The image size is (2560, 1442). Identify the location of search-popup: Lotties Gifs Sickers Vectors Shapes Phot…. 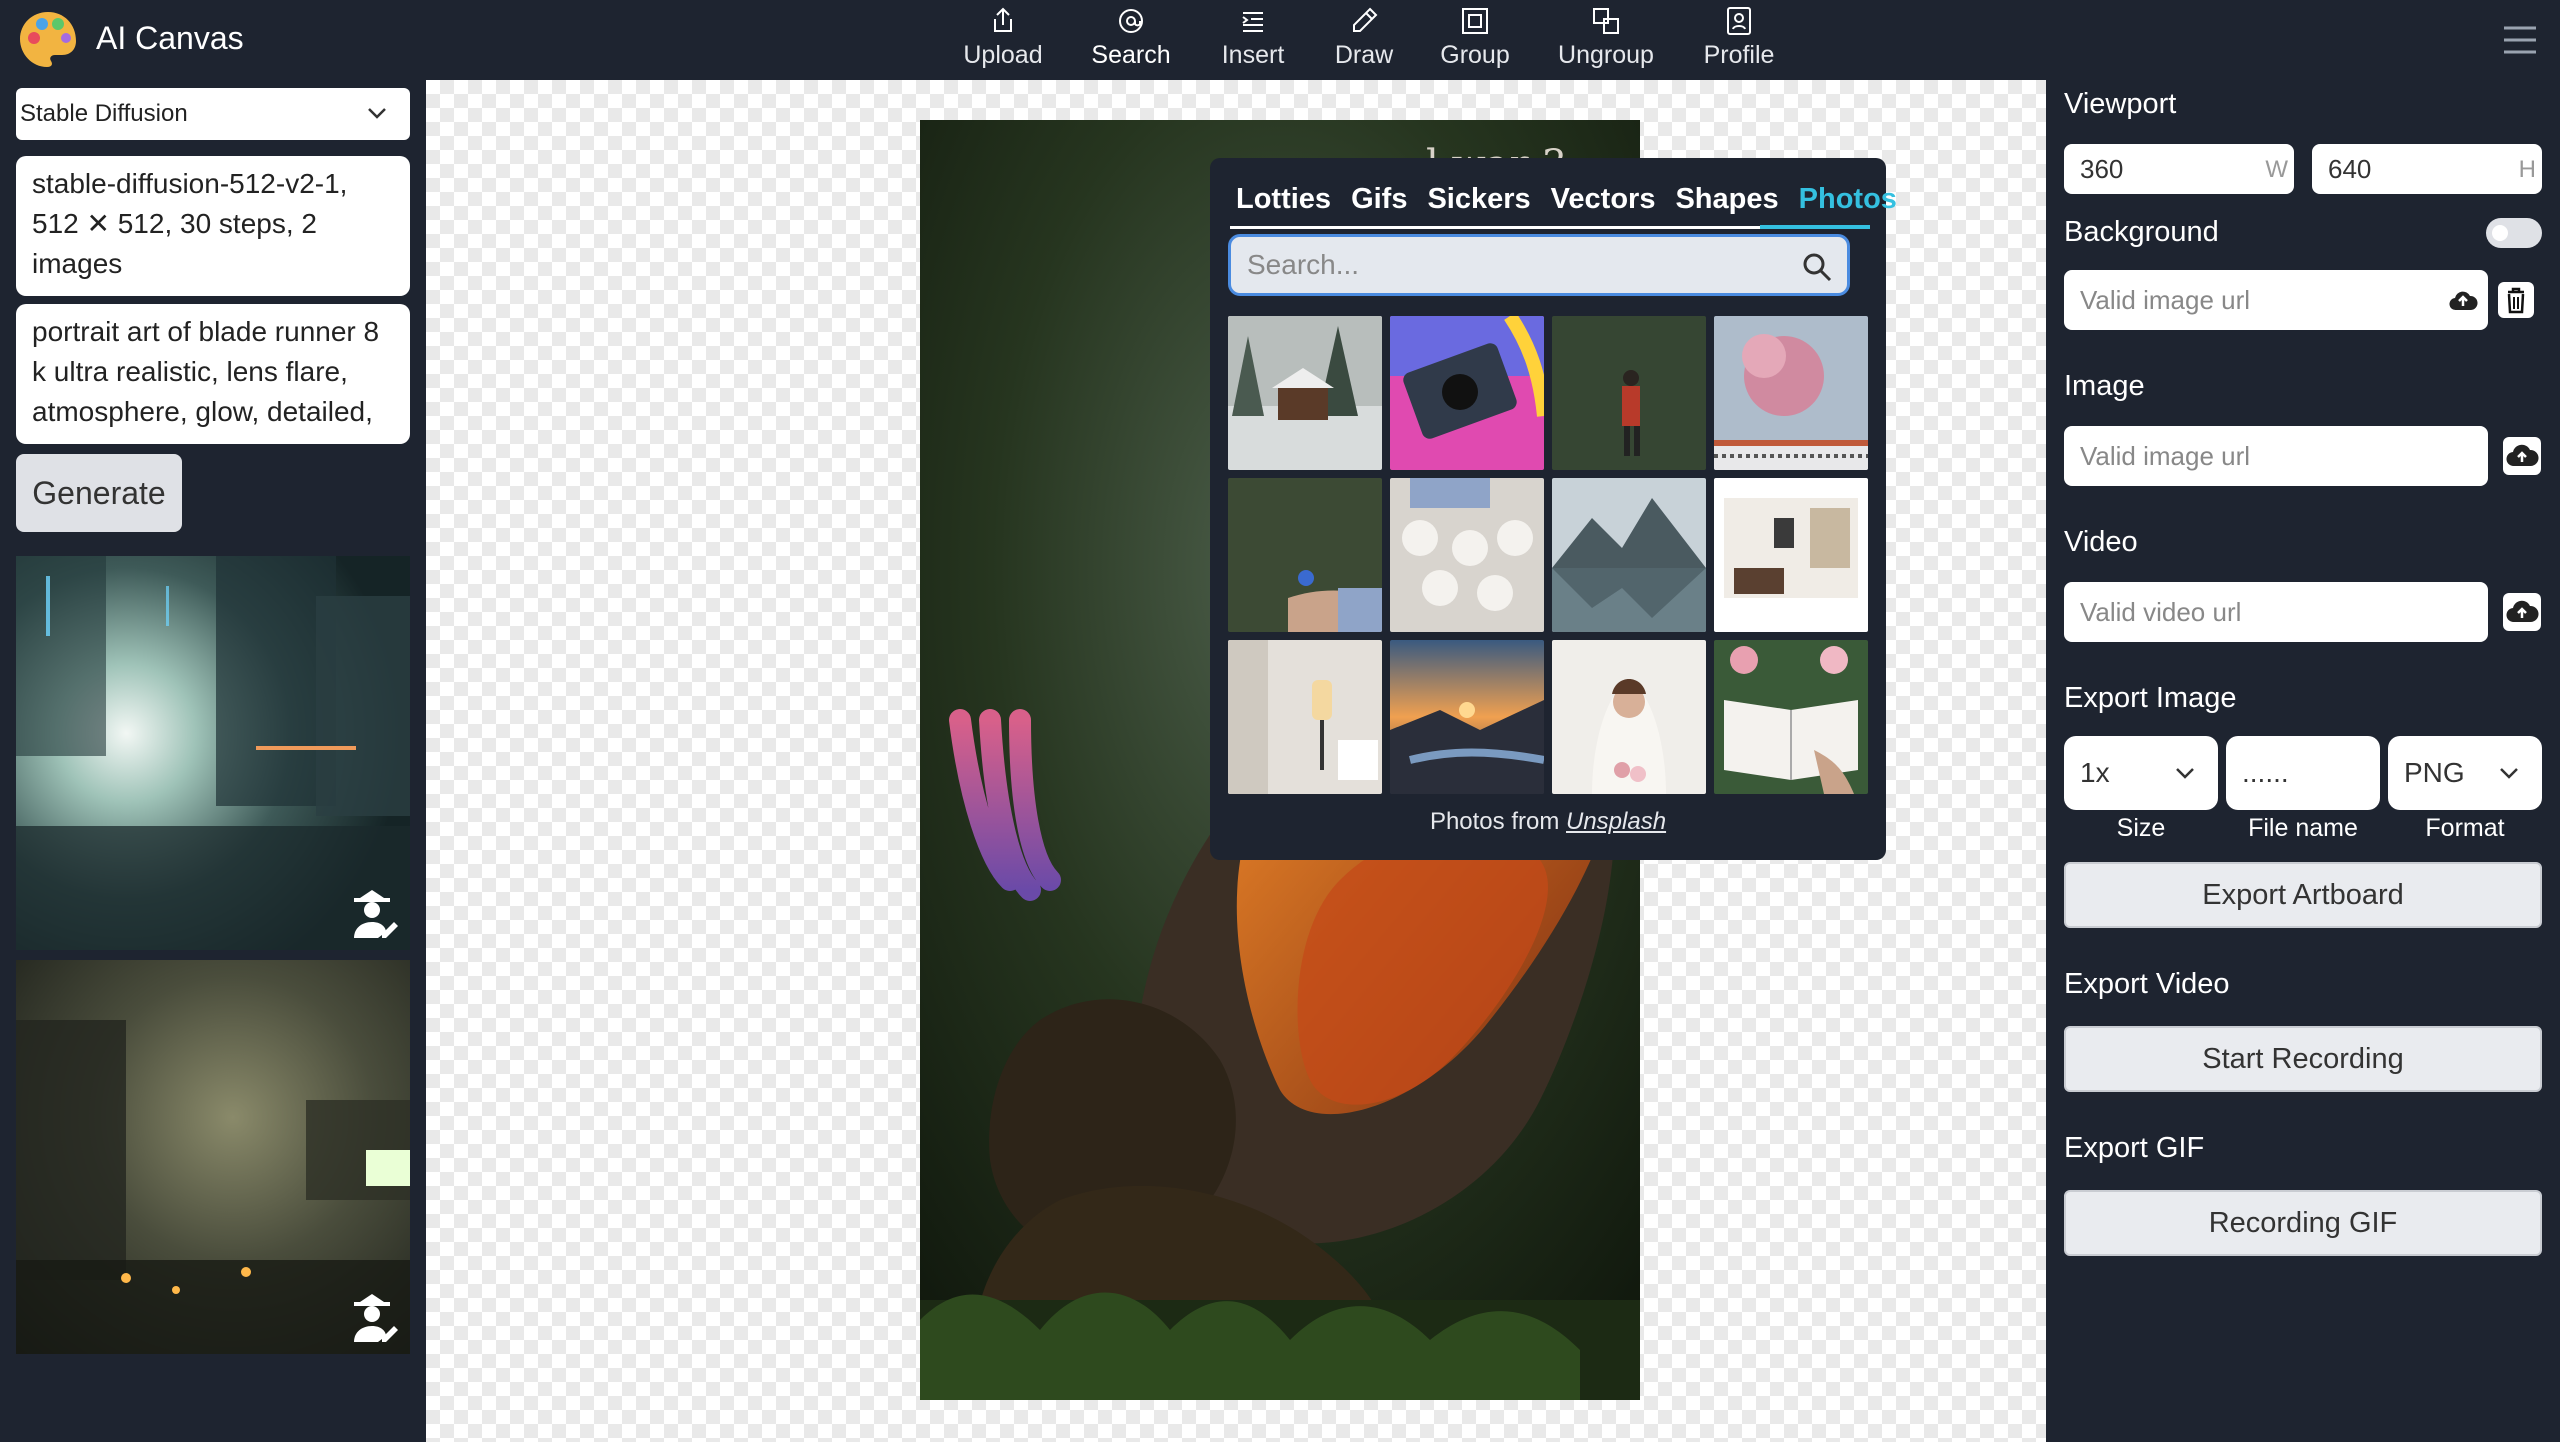
(1553, 509).